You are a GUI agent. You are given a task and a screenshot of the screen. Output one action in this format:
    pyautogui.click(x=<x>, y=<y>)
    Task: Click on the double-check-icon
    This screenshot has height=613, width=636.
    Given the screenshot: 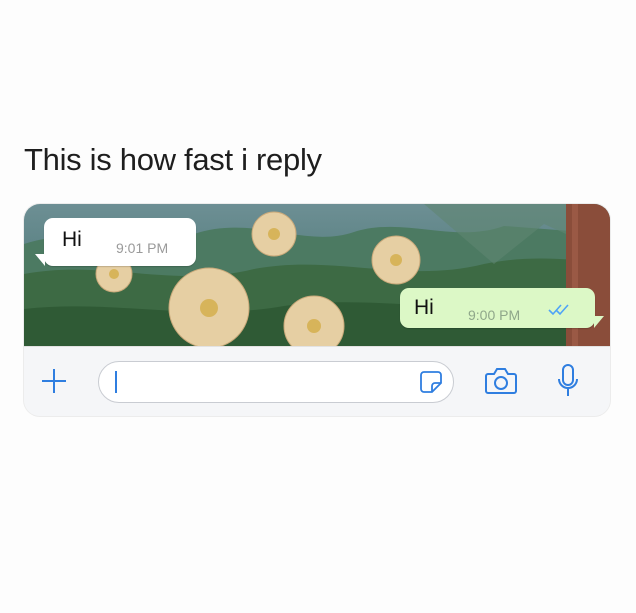 What is the action you would take?
    pyautogui.click(x=559, y=310)
    